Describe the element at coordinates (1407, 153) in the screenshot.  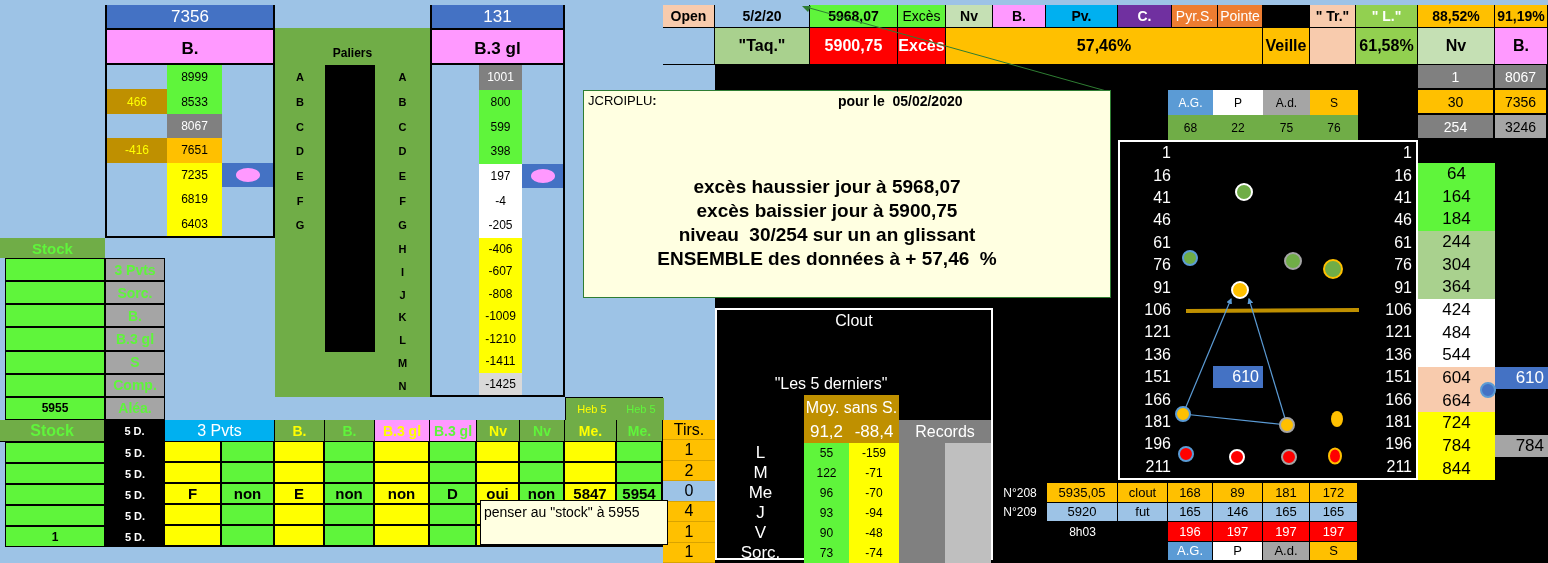
I see `level-label: 1` at that location.